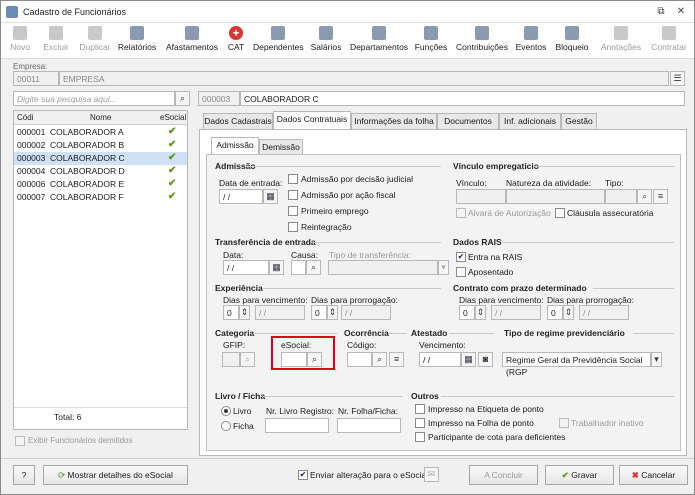 The height and width of the screenshot is (495, 695). Describe the element at coordinates (235, 146) in the screenshot. I see `subtab-admissao: Admissão` at that location.